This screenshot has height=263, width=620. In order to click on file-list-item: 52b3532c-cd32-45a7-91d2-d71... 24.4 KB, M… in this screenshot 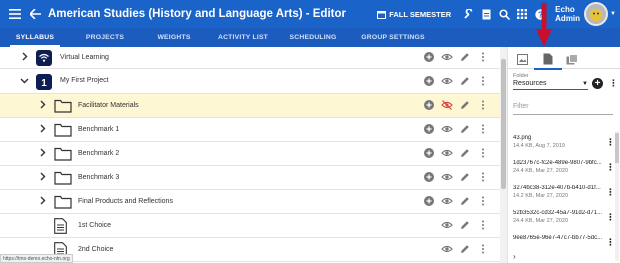, I will do `click(564, 217)`.